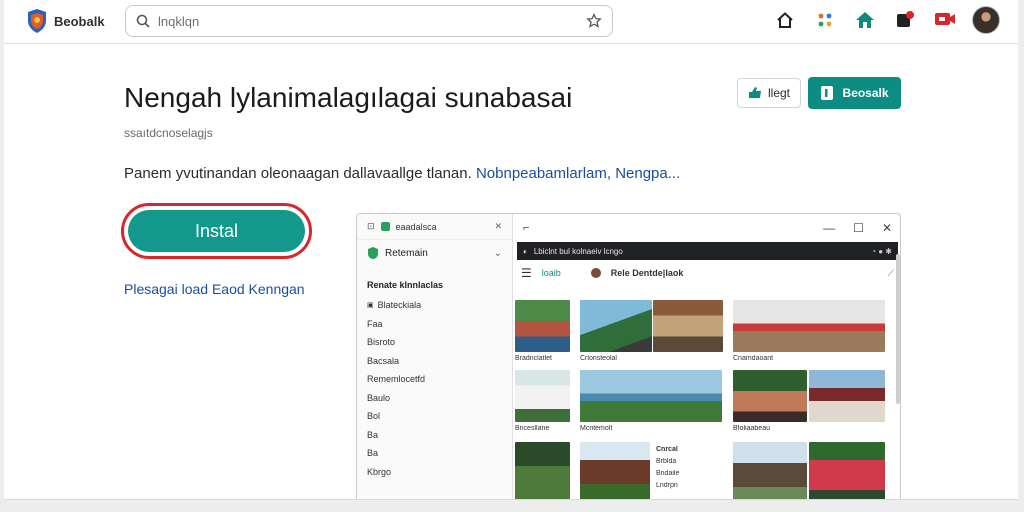 This screenshot has height=512, width=1024. What do you see at coordinates (986, 20) in the screenshot?
I see `avatar` at bounding box center [986, 20].